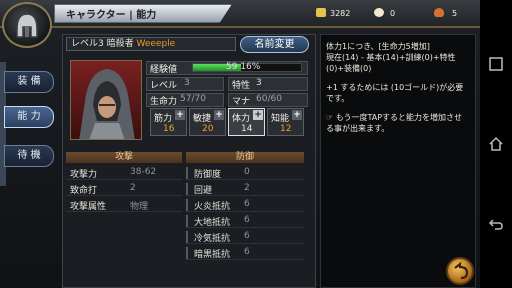 Image resolution: width=512 pixels, height=288 pixels. What do you see at coordinates (240, 14) in the screenshot?
I see `top-bar: キャラクター | 能力 3282 0 5` at bounding box center [240, 14].